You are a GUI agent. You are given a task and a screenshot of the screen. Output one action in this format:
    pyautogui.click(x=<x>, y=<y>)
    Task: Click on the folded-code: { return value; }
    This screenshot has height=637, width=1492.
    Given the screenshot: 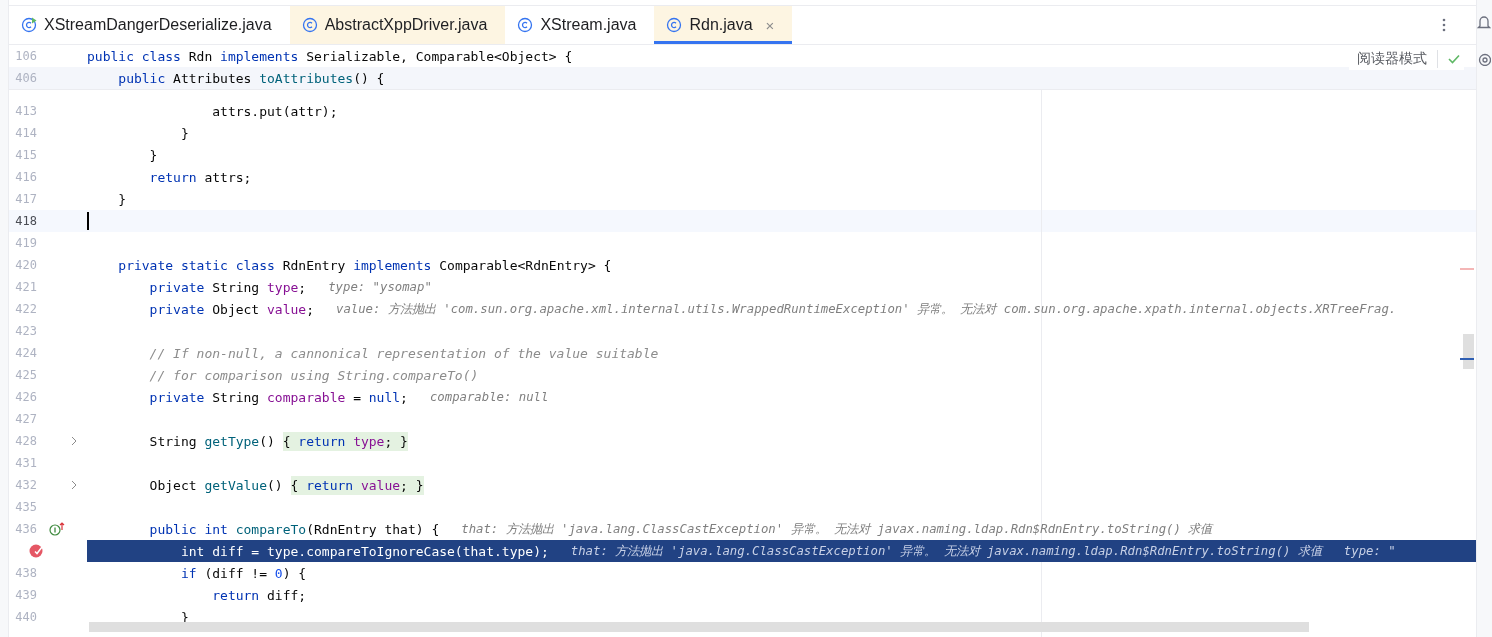 What is the action you would take?
    pyautogui.click(x=357, y=485)
    